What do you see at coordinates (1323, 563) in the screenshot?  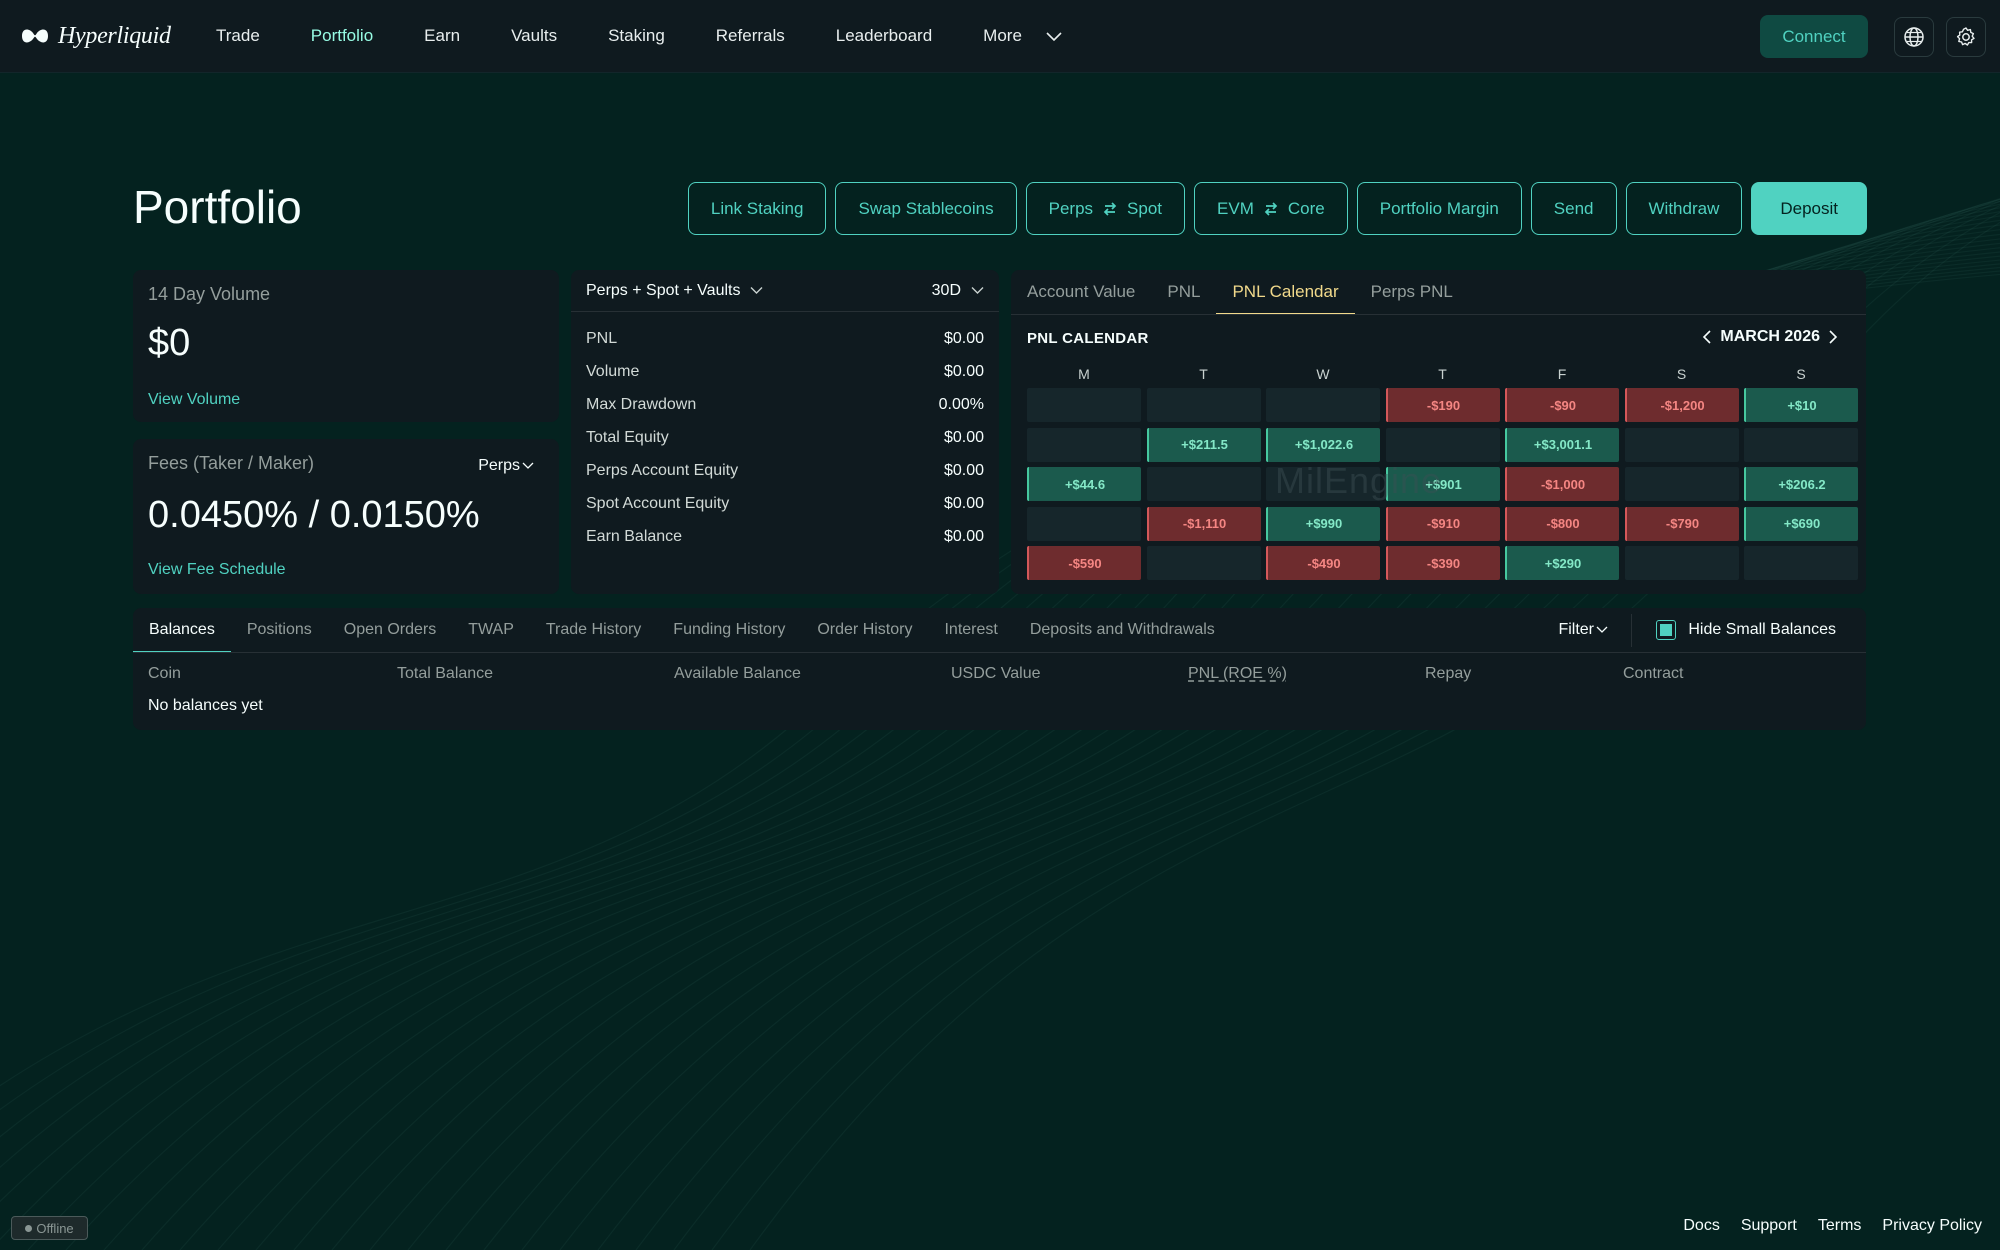 I see `calendar-day-cell: -$490` at bounding box center [1323, 563].